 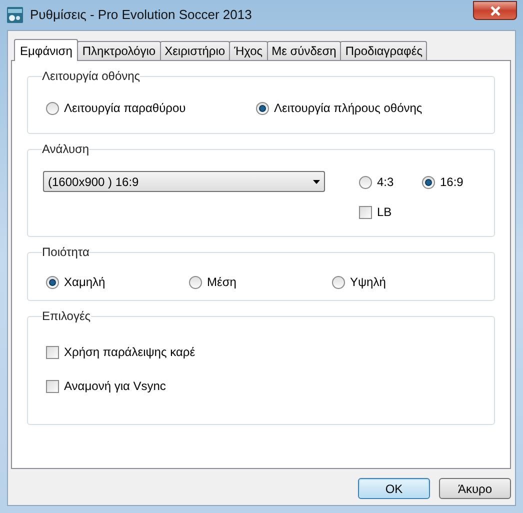 What do you see at coordinates (384, 212) in the screenshot?
I see `checkbox-label: LB` at bounding box center [384, 212].